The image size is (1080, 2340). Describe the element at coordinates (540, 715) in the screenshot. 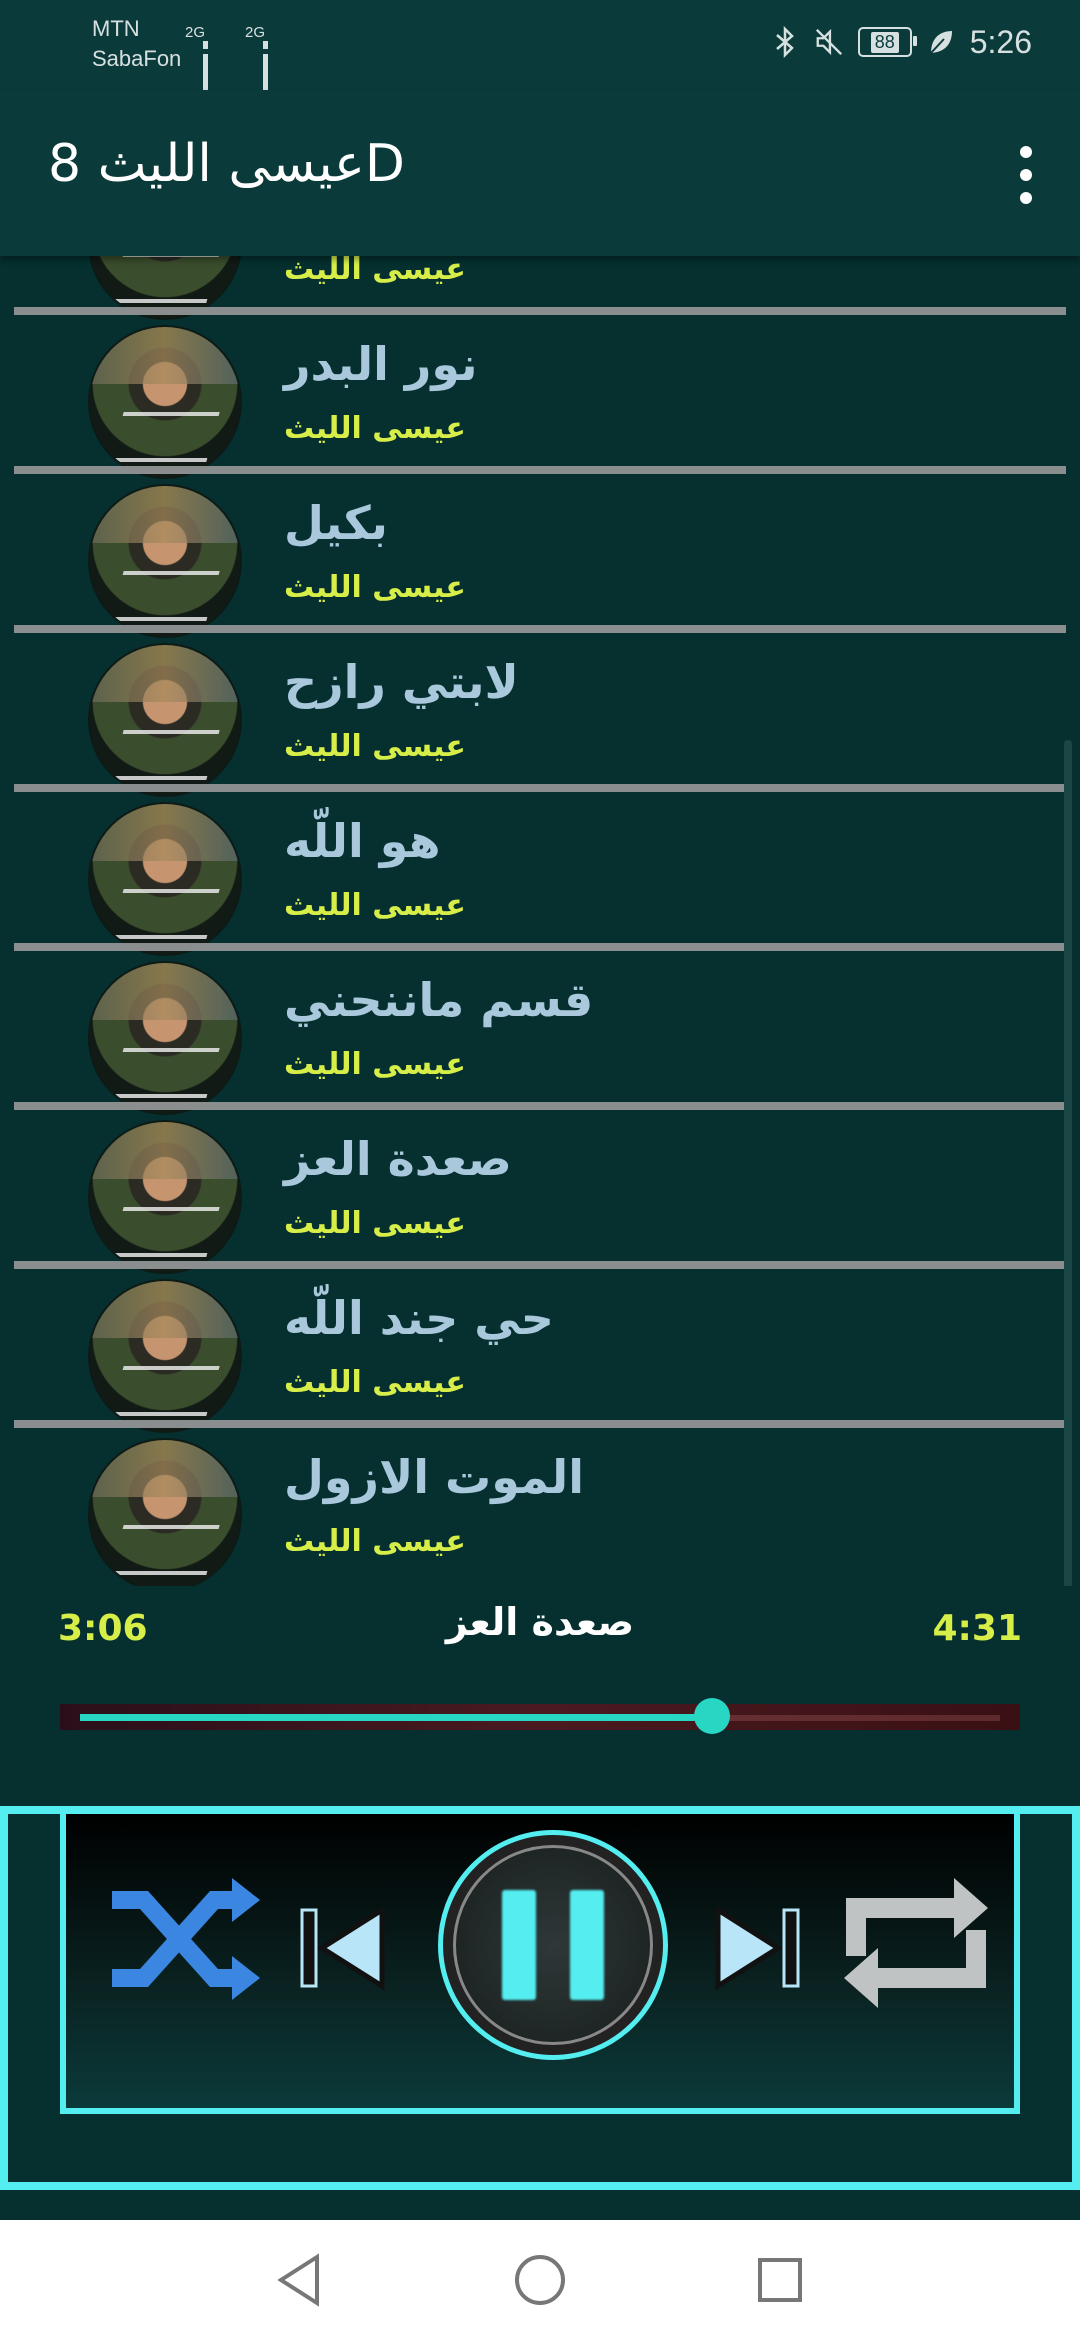

I see `list-item: لابتي رازح عيسى الليث` at that location.